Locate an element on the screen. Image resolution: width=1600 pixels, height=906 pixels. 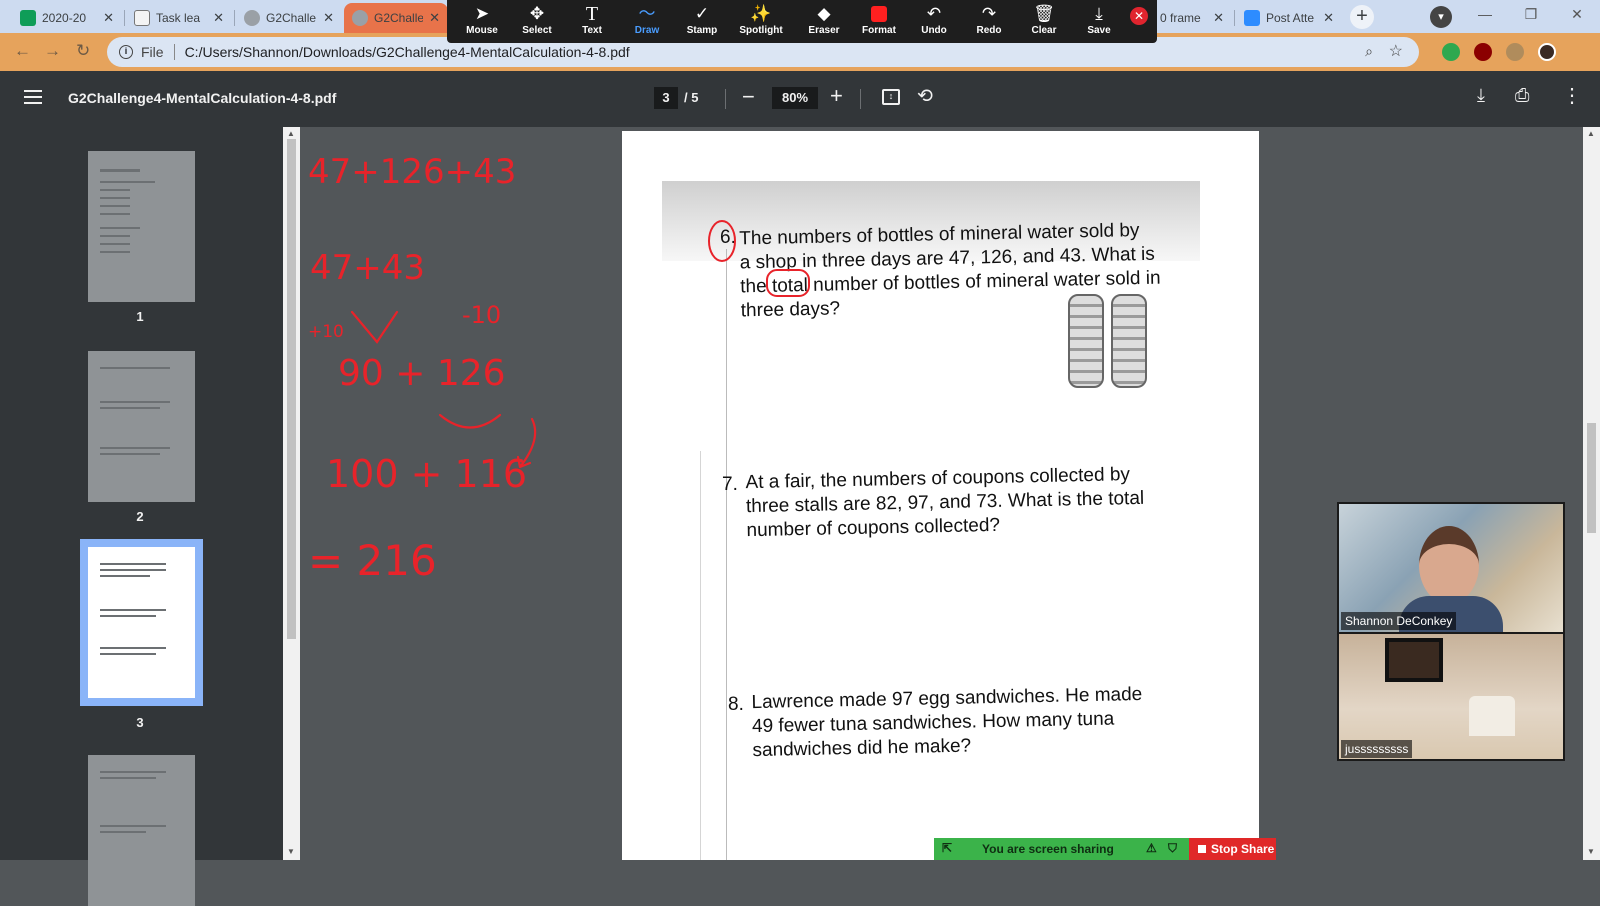
close-annotation-icon: ✕ is located at coordinates (1139, 16).